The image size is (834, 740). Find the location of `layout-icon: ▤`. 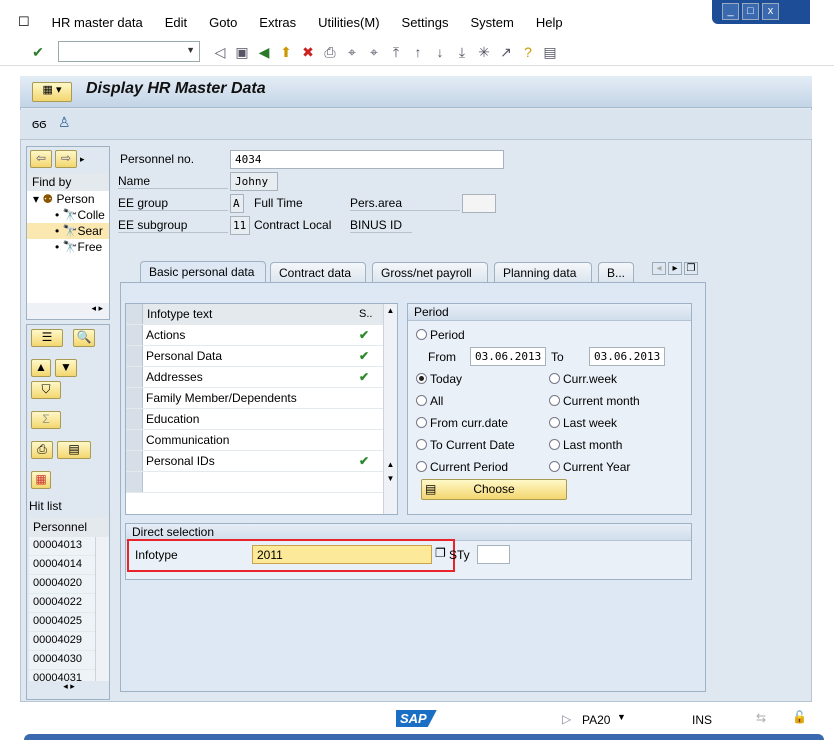

layout-icon: ▤ is located at coordinates (550, 52).